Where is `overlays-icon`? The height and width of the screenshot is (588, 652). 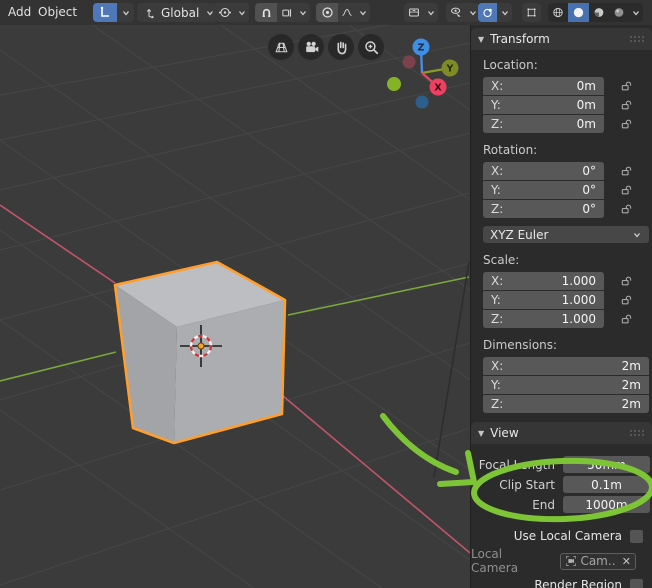
overlays-icon is located at coordinates (531, 12).